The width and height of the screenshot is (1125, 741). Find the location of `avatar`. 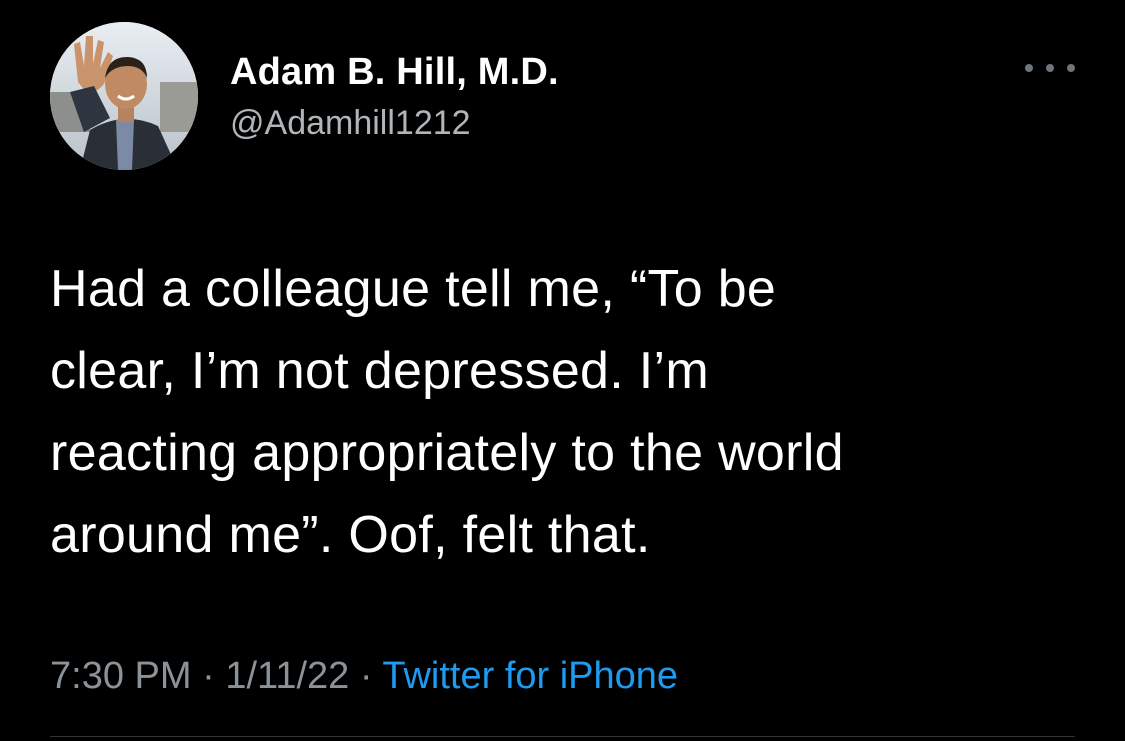

avatar is located at coordinates (124, 96).